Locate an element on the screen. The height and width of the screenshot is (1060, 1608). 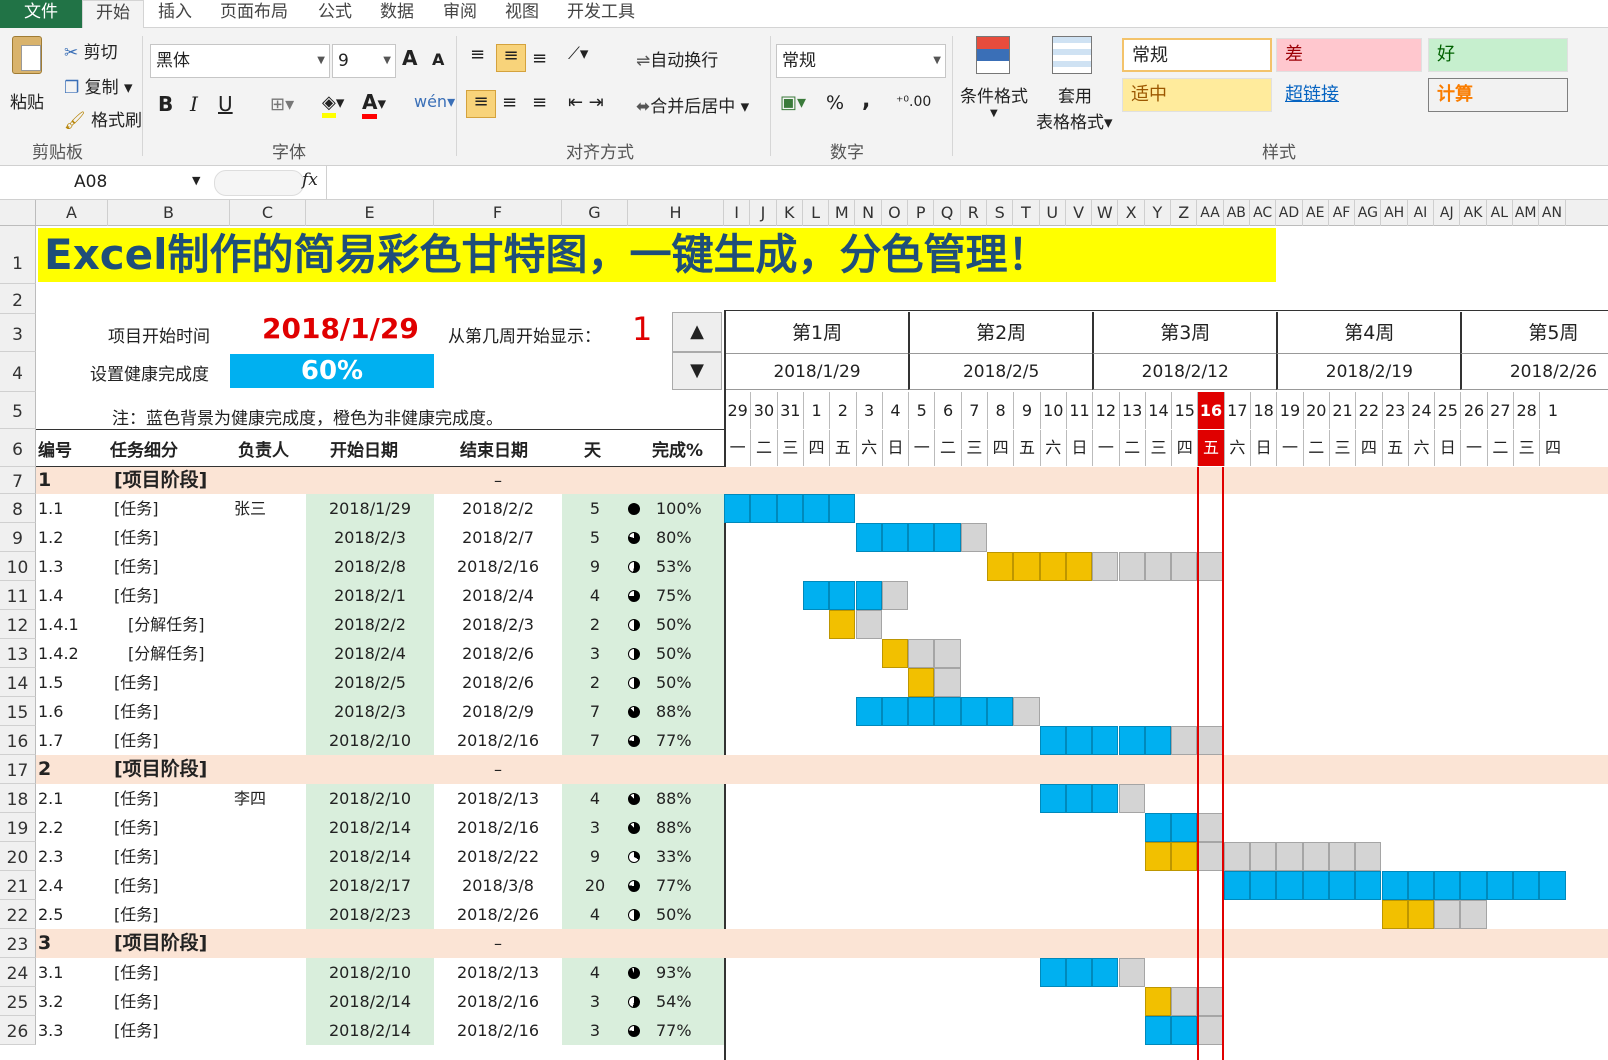
row-header-18: 18 is located at coordinates (18, 798).